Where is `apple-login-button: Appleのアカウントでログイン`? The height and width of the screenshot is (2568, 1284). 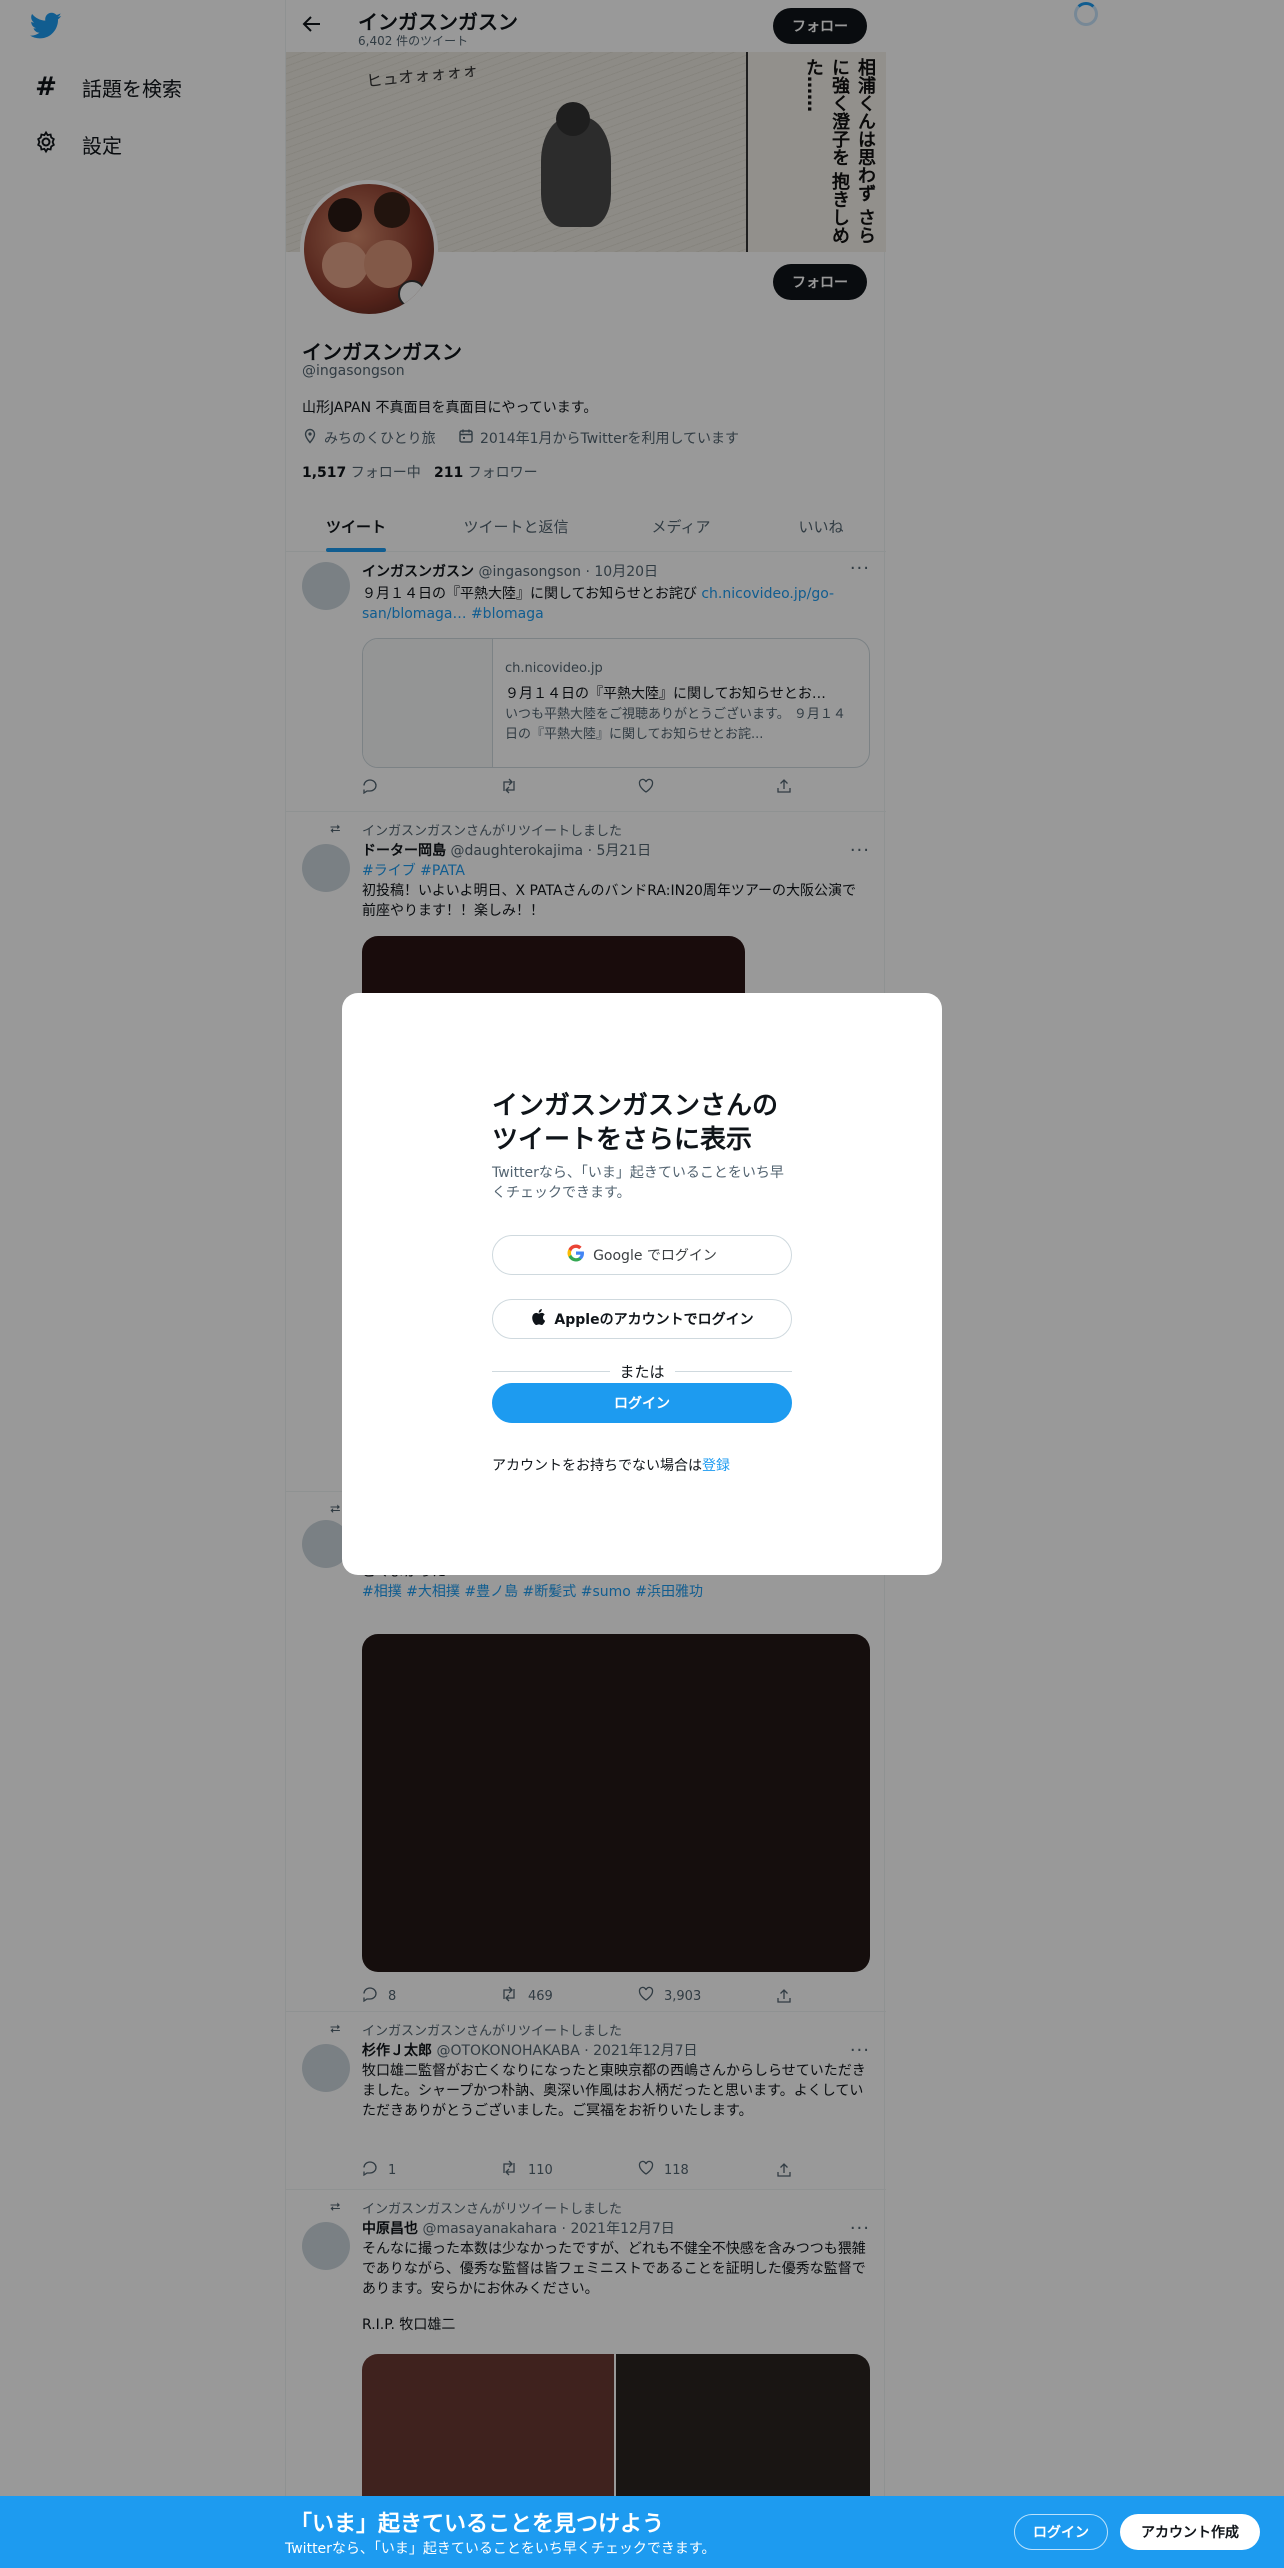 apple-login-button: Appleのアカウントでログイン is located at coordinates (642, 1319).